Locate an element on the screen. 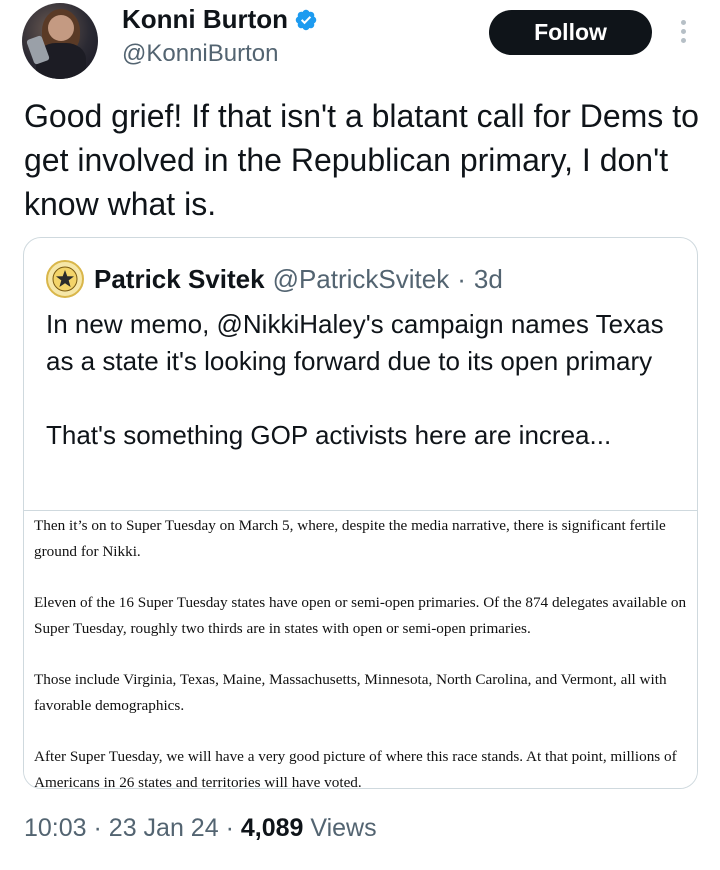 Image resolution: width=720 pixels, height=870 pixels. more-options-icon is located at coordinates (683, 34).